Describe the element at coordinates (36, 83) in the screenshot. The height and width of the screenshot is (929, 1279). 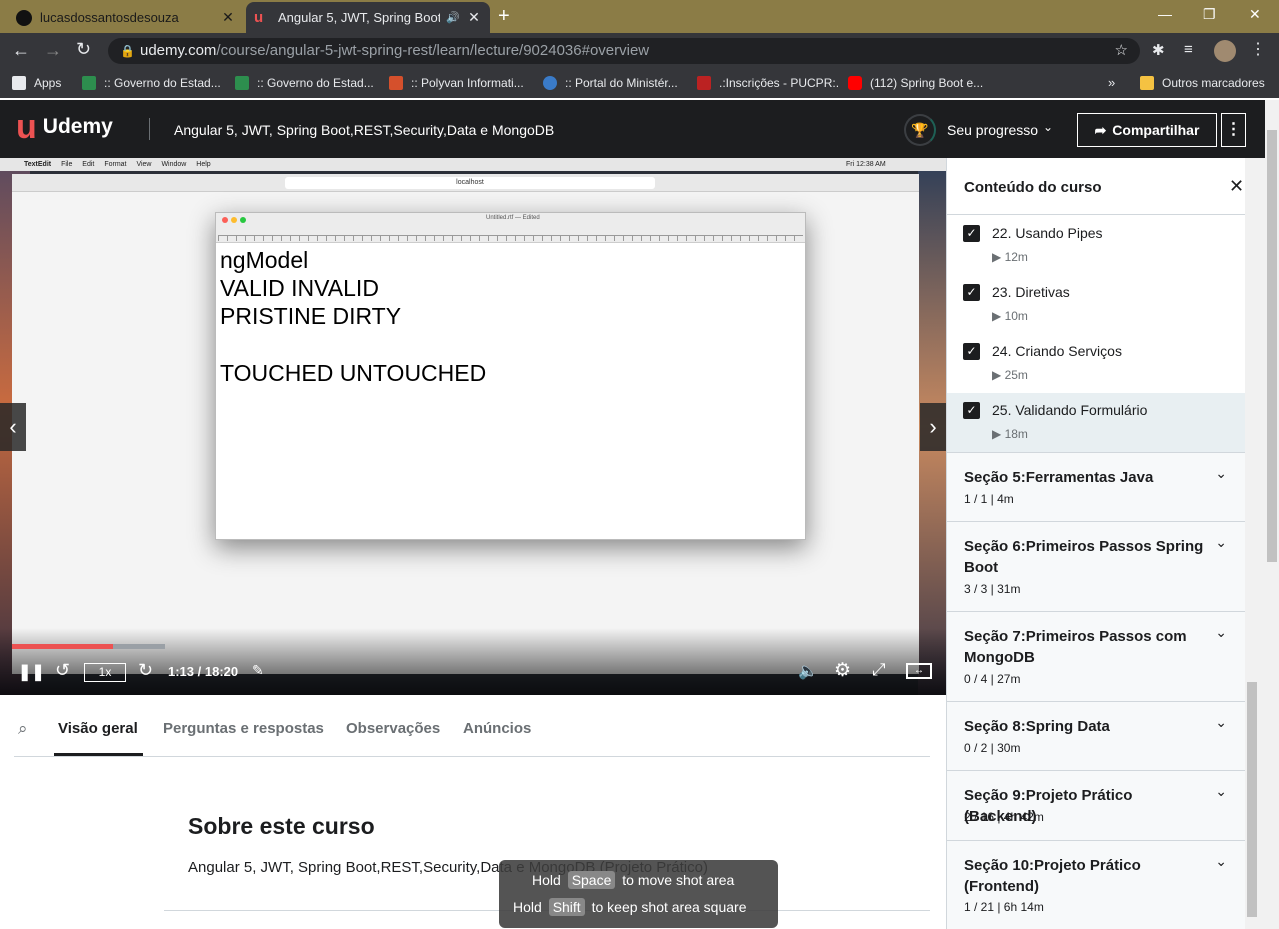
I see `bookmark-apps: Apps` at that location.